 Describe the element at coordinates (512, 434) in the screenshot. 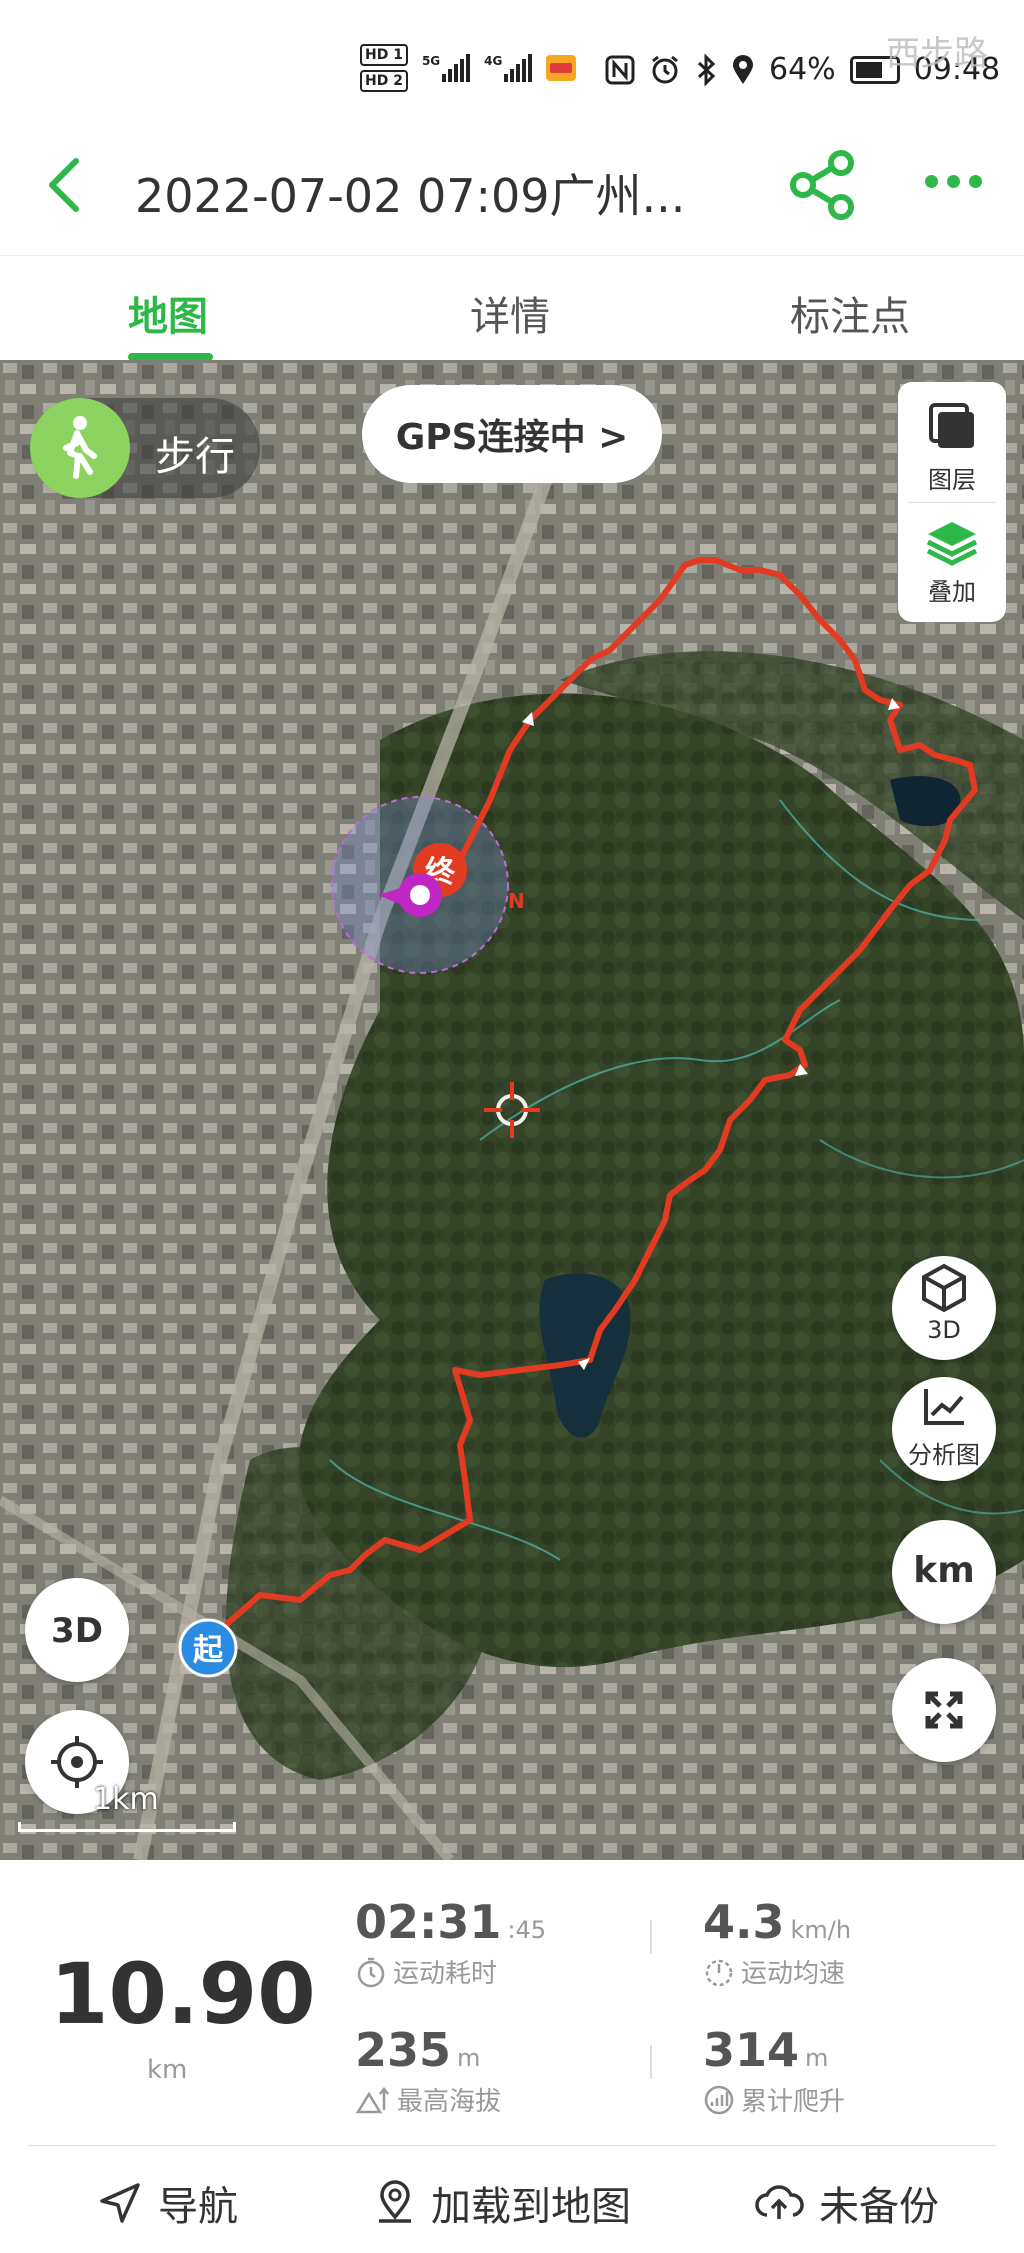

I see `gps-status-button: GPS连接中 >` at that location.